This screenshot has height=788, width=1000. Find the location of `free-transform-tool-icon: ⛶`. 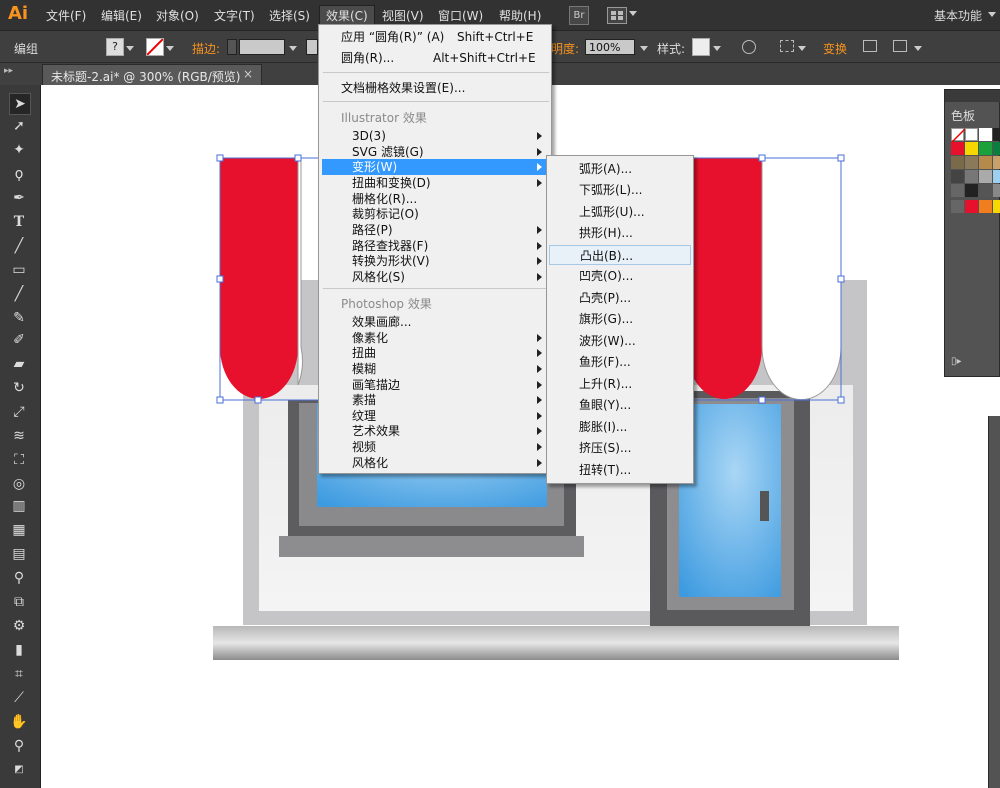

free-transform-tool-icon: ⛶ is located at coordinates (19, 460).